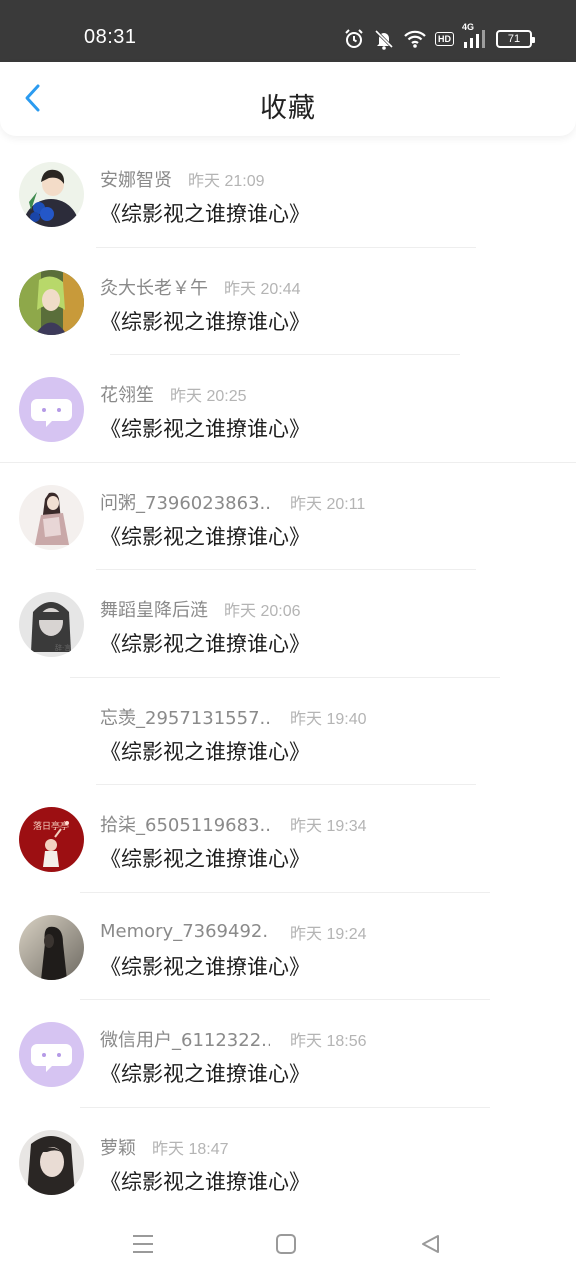 This screenshot has height=1280, width=576. I want to click on home-button, so click(286, 1246).